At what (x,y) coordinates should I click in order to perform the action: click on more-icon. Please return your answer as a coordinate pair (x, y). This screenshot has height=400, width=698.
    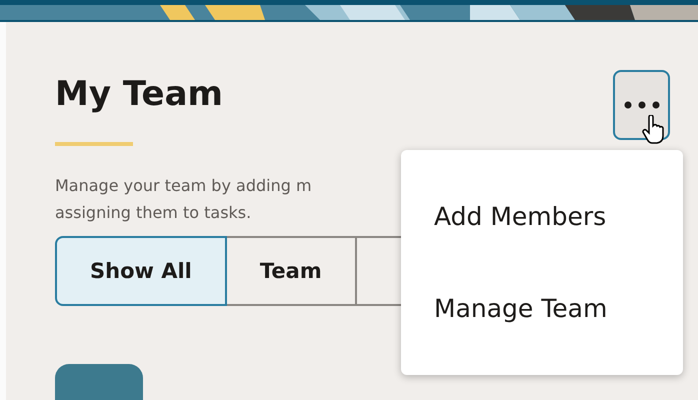
    Looking at the image, I should click on (642, 105).